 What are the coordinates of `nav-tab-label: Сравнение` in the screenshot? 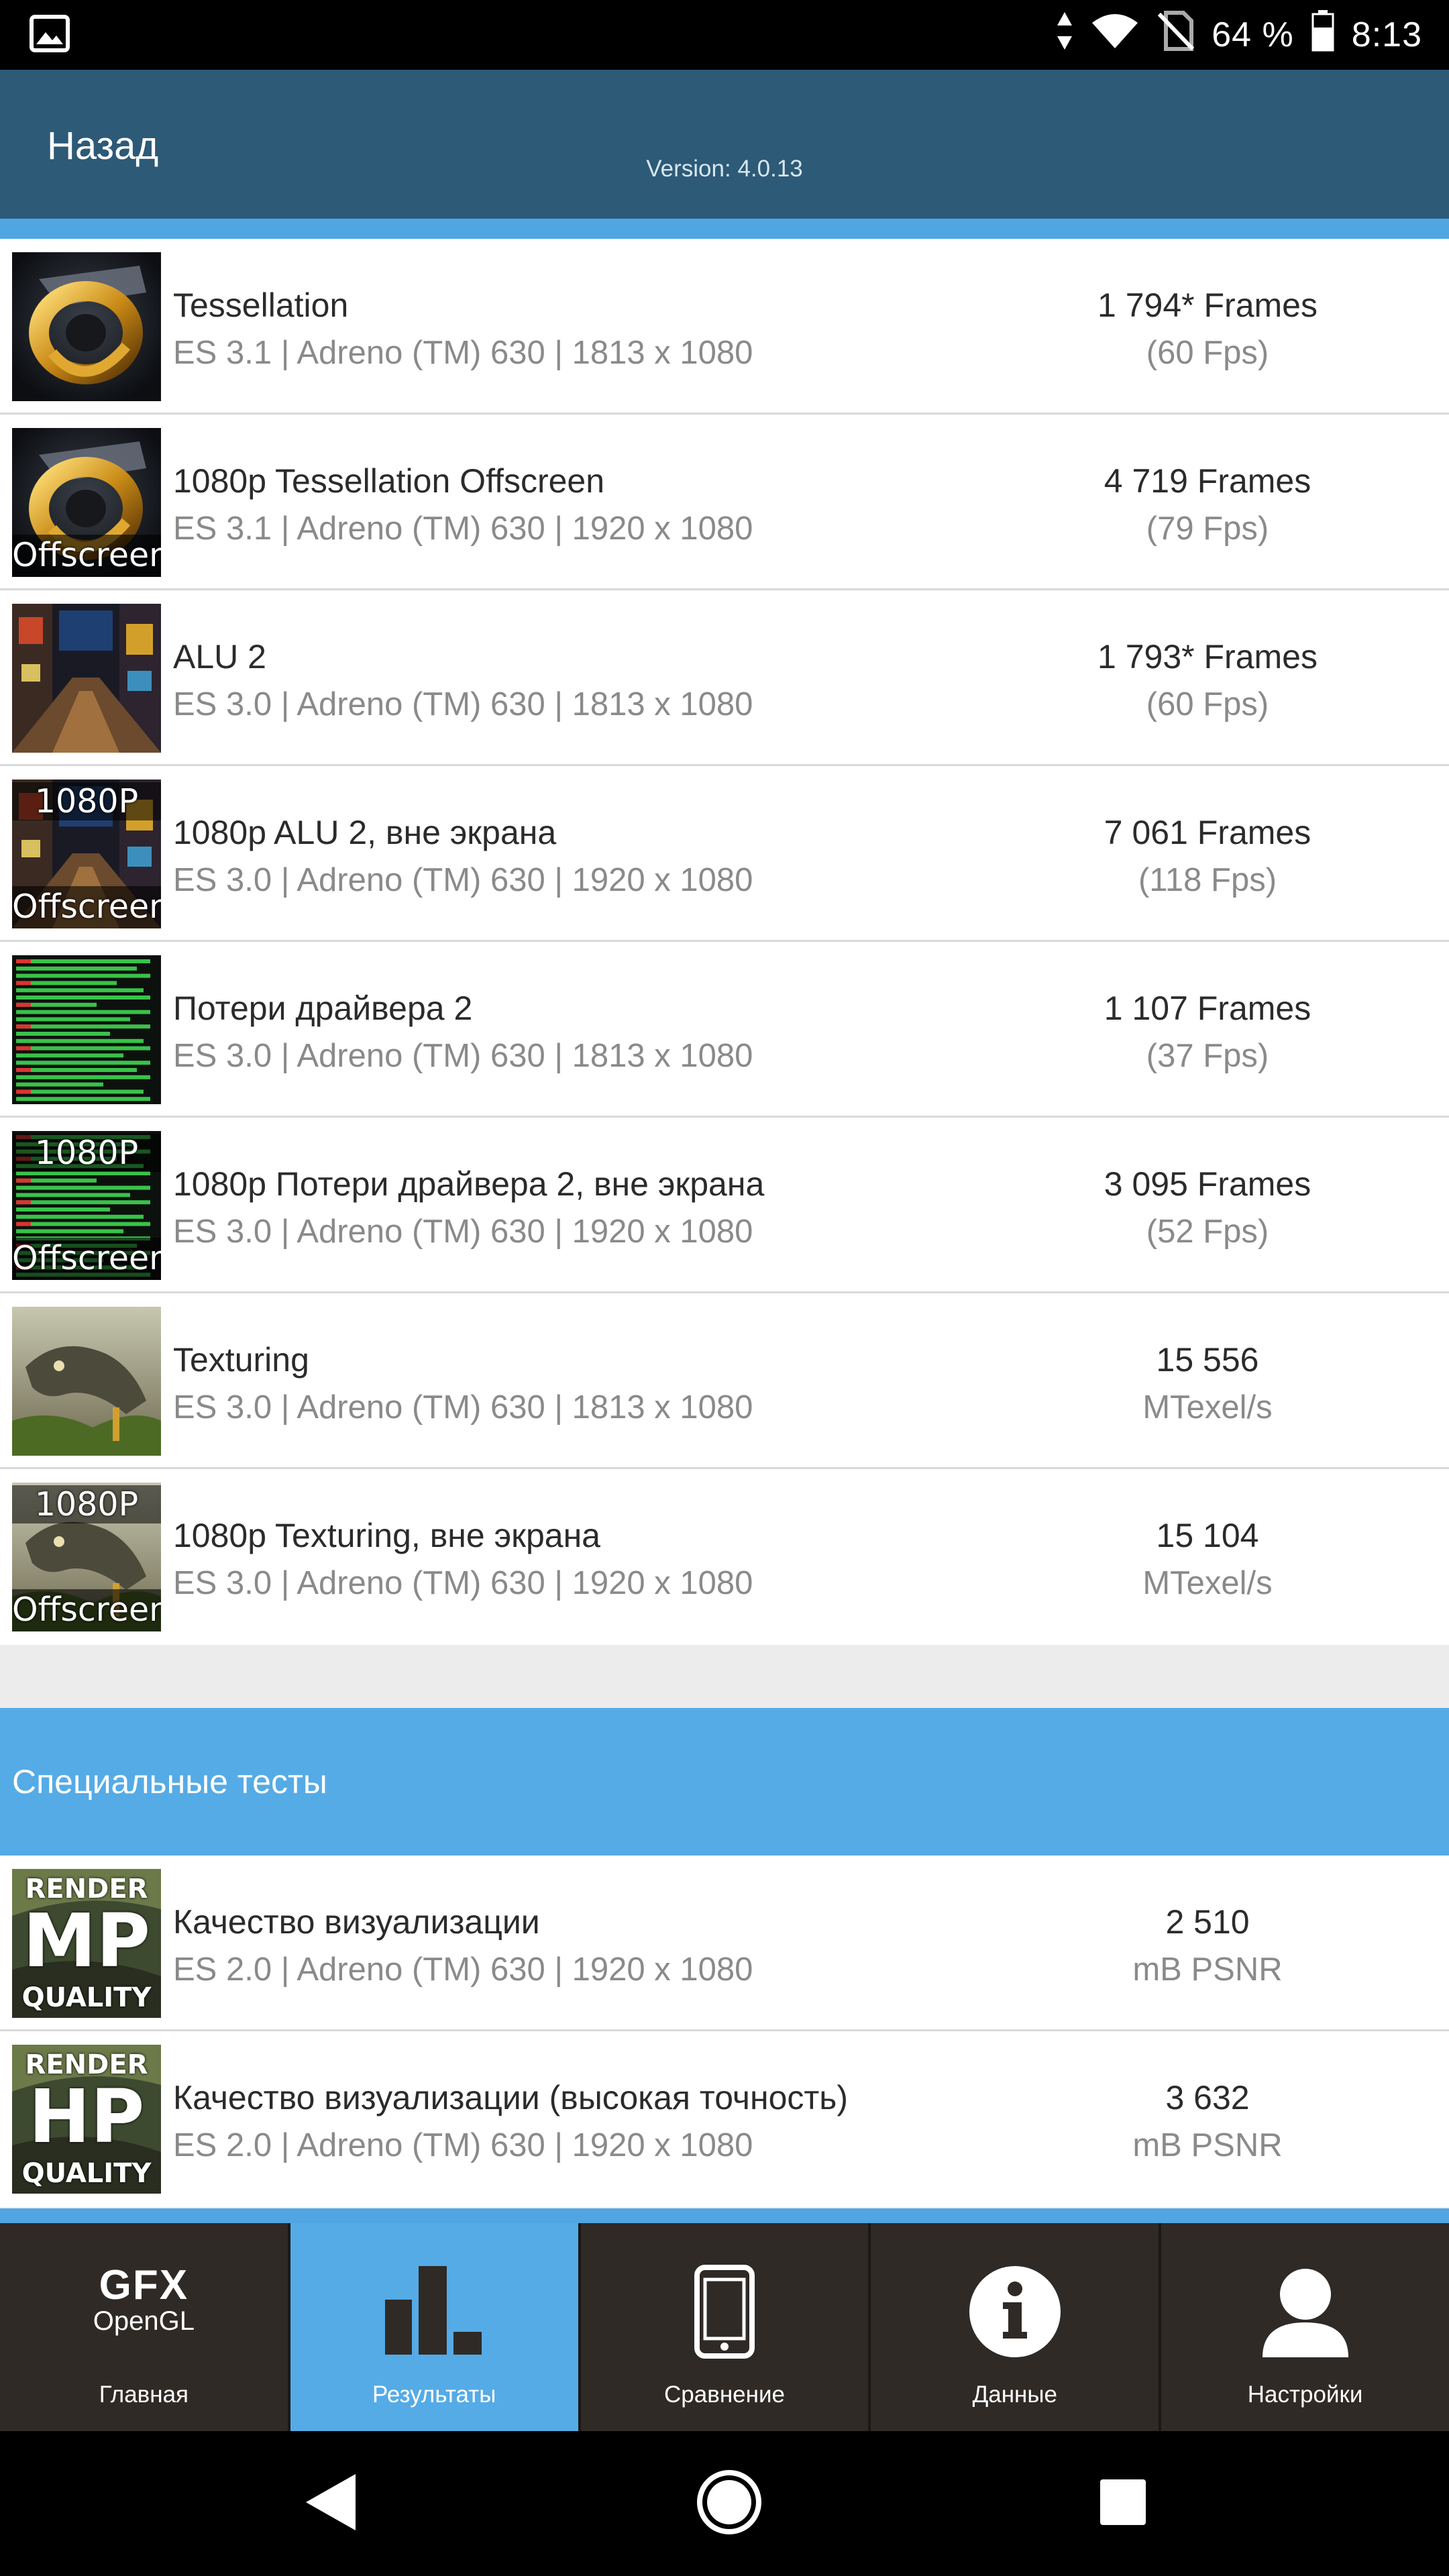 It's located at (724, 2394).